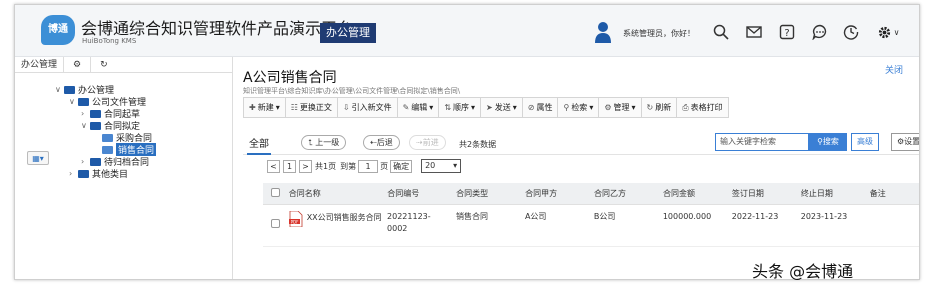  I want to click on total-pages: 共1页, so click(326, 166).